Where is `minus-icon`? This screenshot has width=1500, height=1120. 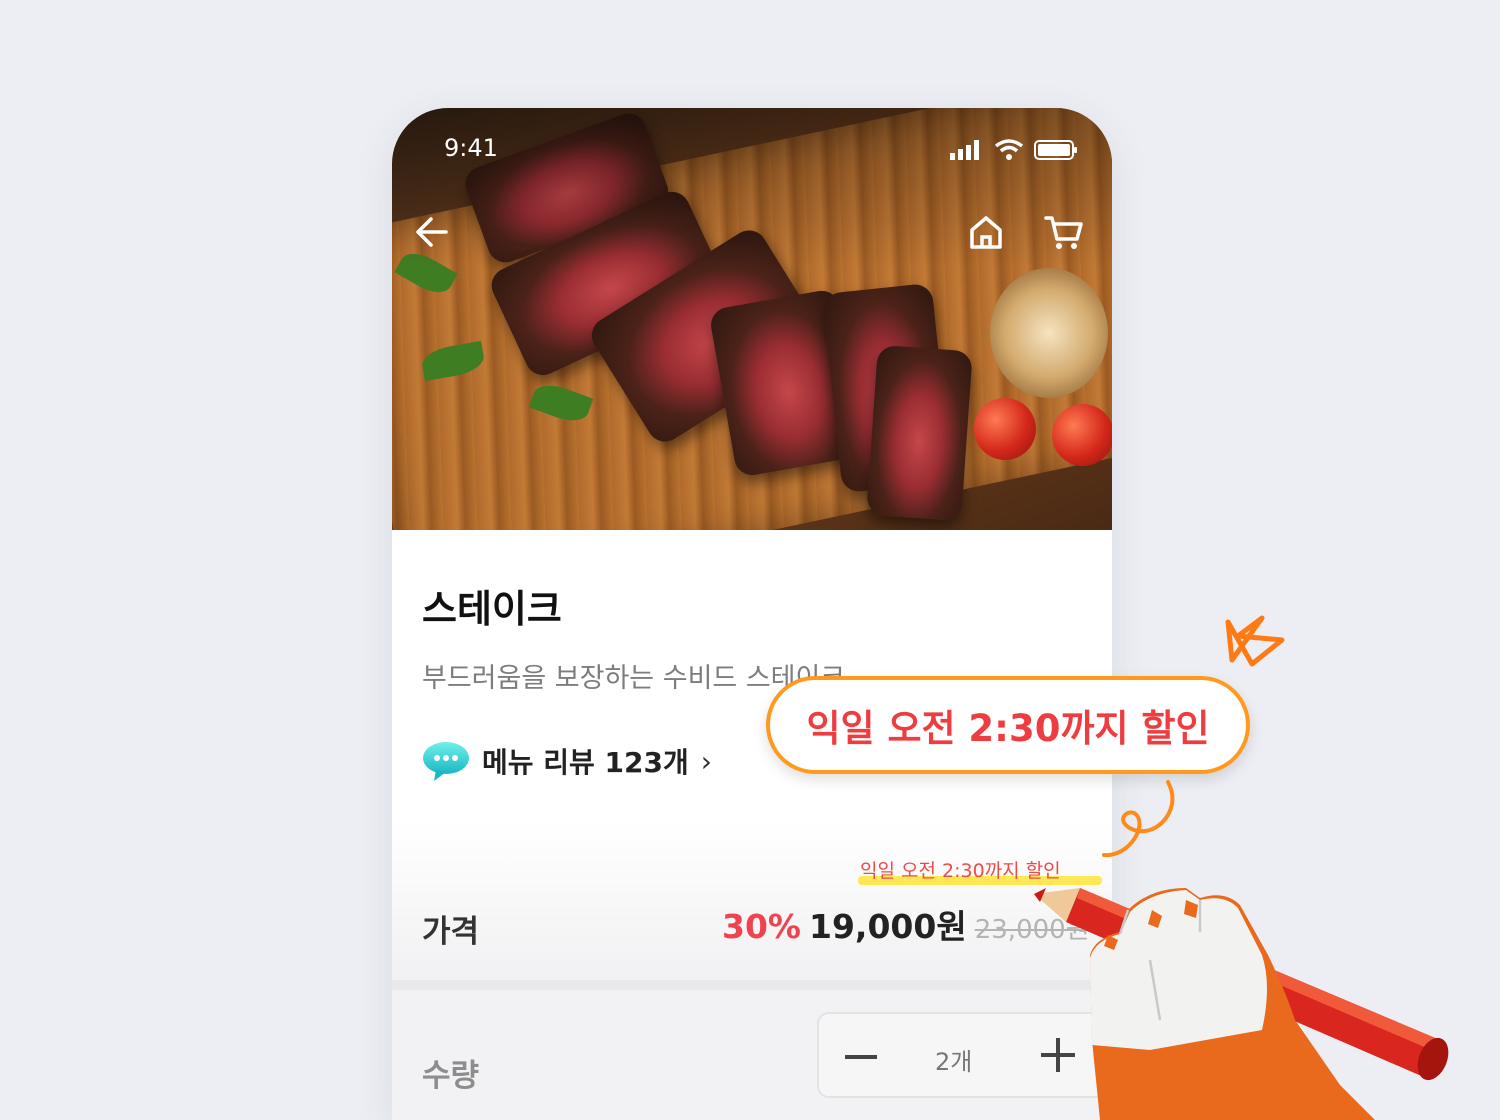 minus-icon is located at coordinates (861, 1057).